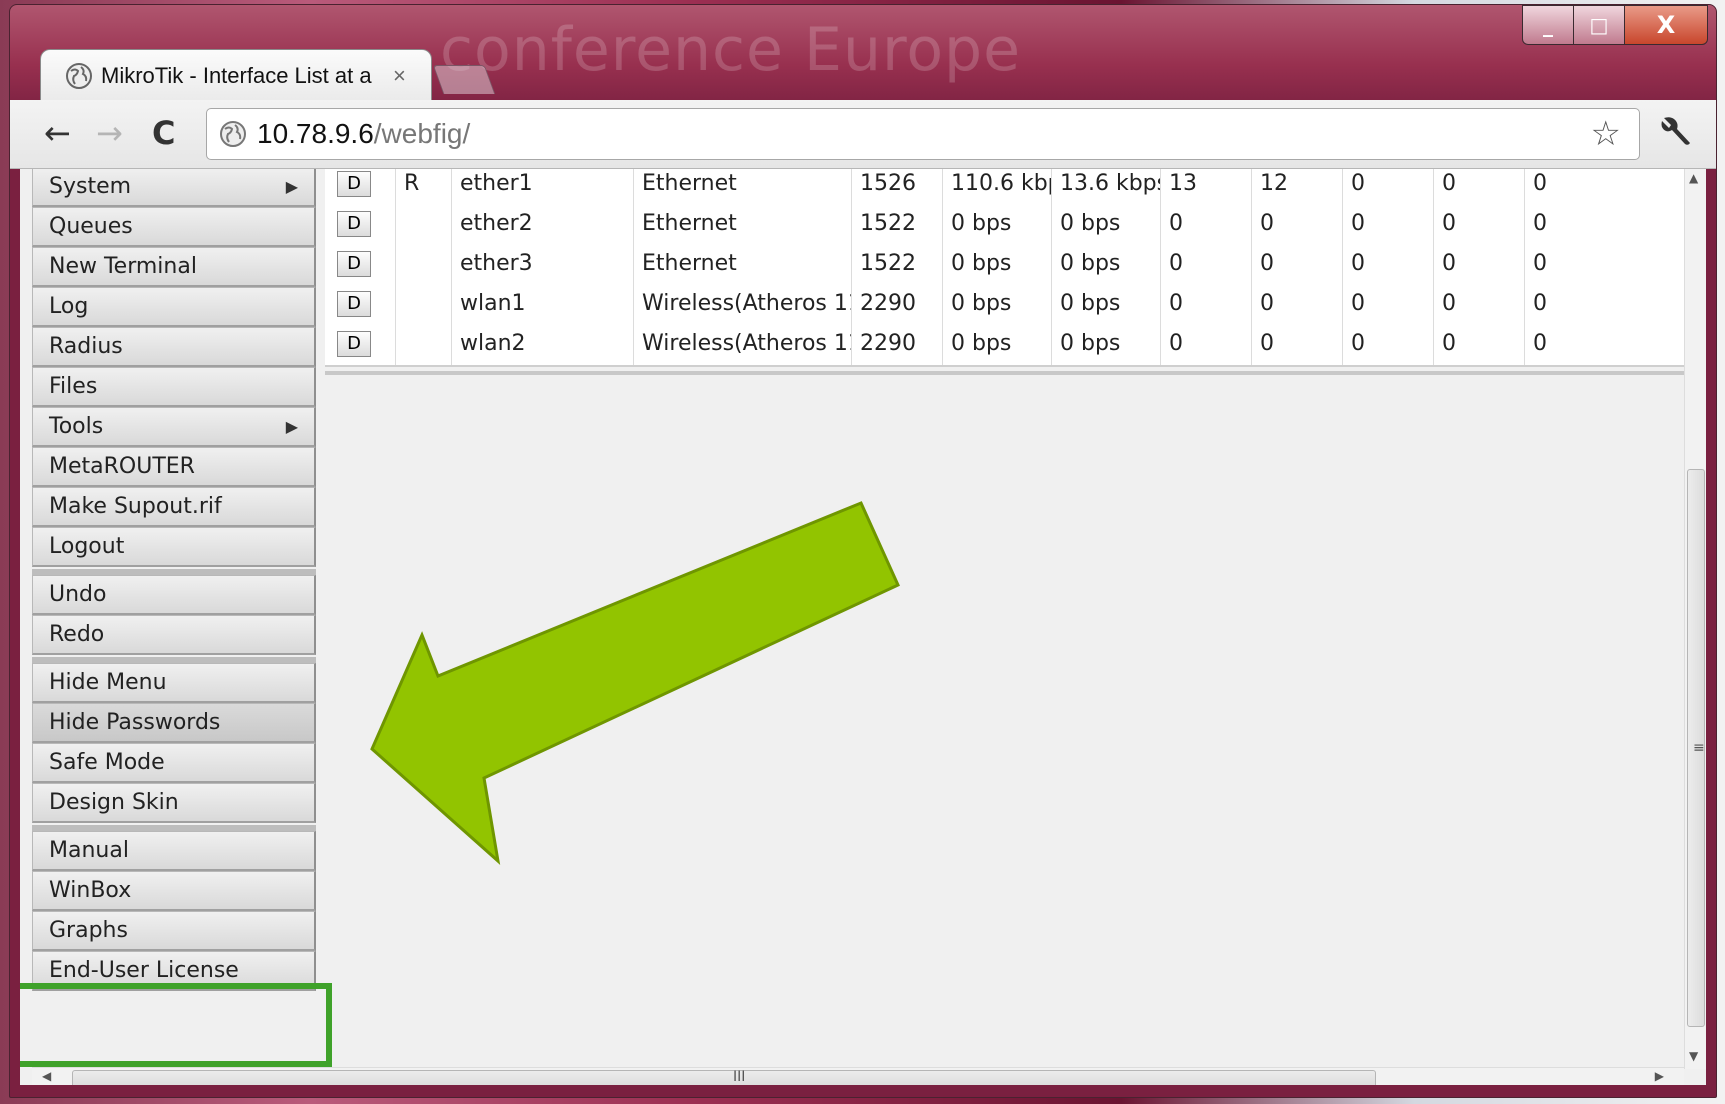 This screenshot has width=1725, height=1104. I want to click on browser-tab: MikroTik - Interface List at a ×, so click(236, 75).